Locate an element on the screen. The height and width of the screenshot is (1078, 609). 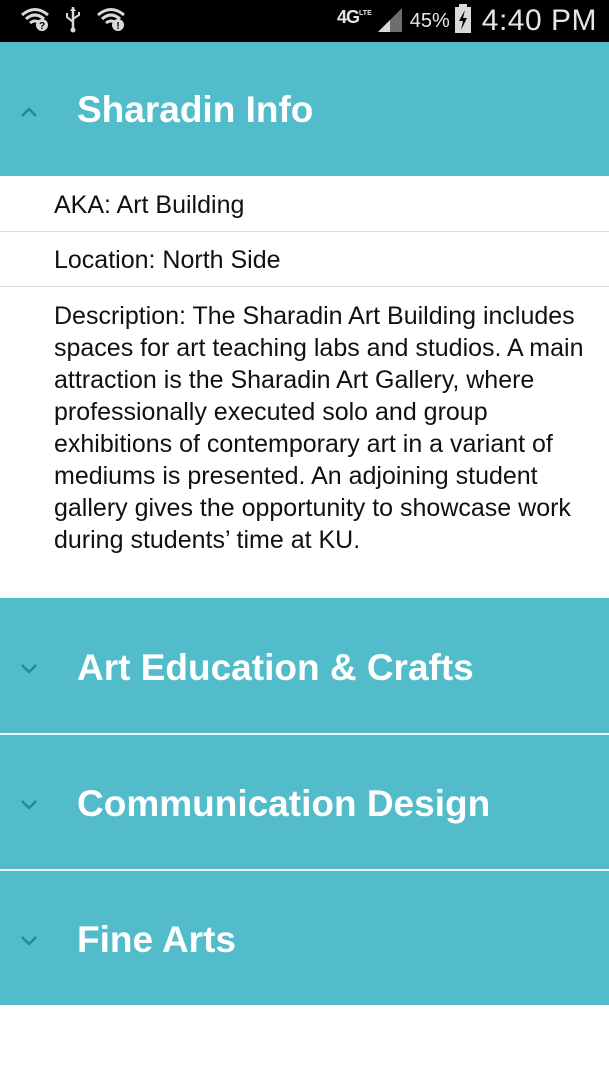
usb-icon is located at coordinates (73, 21).